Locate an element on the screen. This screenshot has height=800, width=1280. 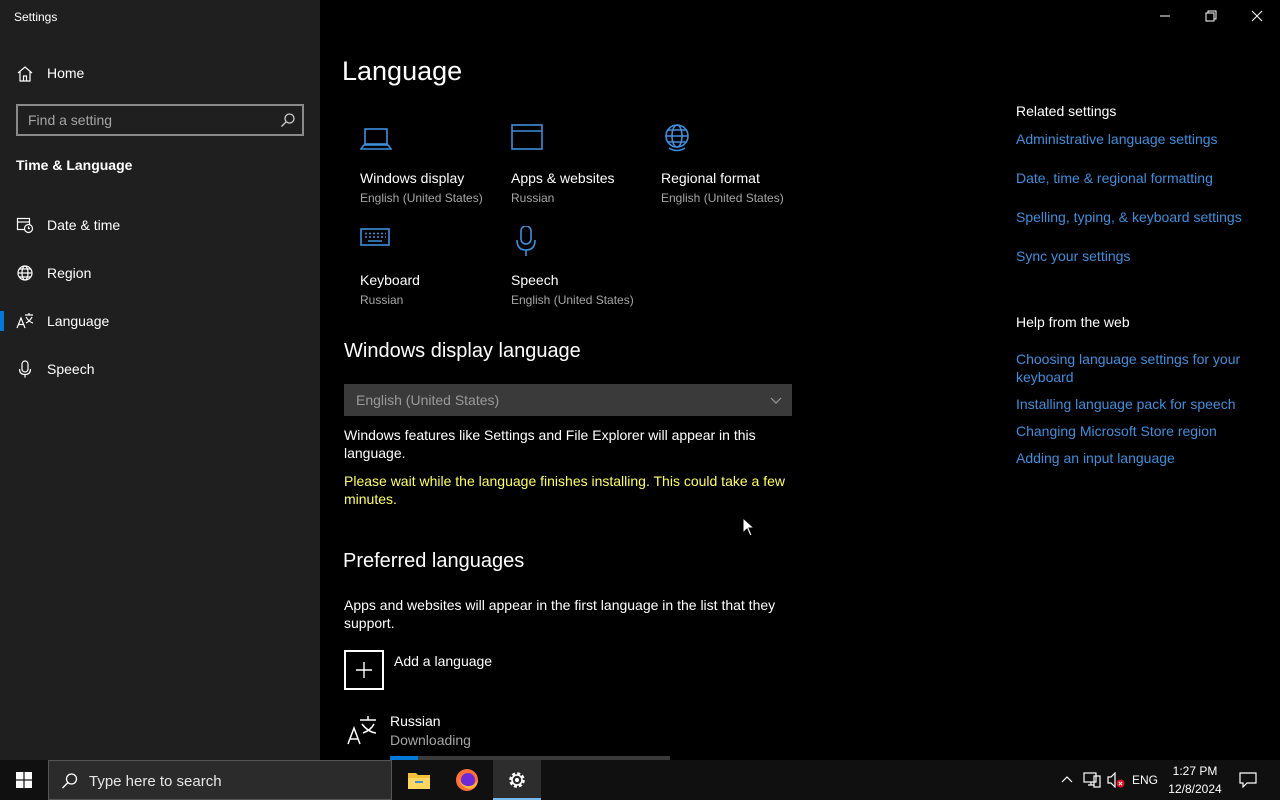
tile-title: Windows display is located at coordinates (412, 178).